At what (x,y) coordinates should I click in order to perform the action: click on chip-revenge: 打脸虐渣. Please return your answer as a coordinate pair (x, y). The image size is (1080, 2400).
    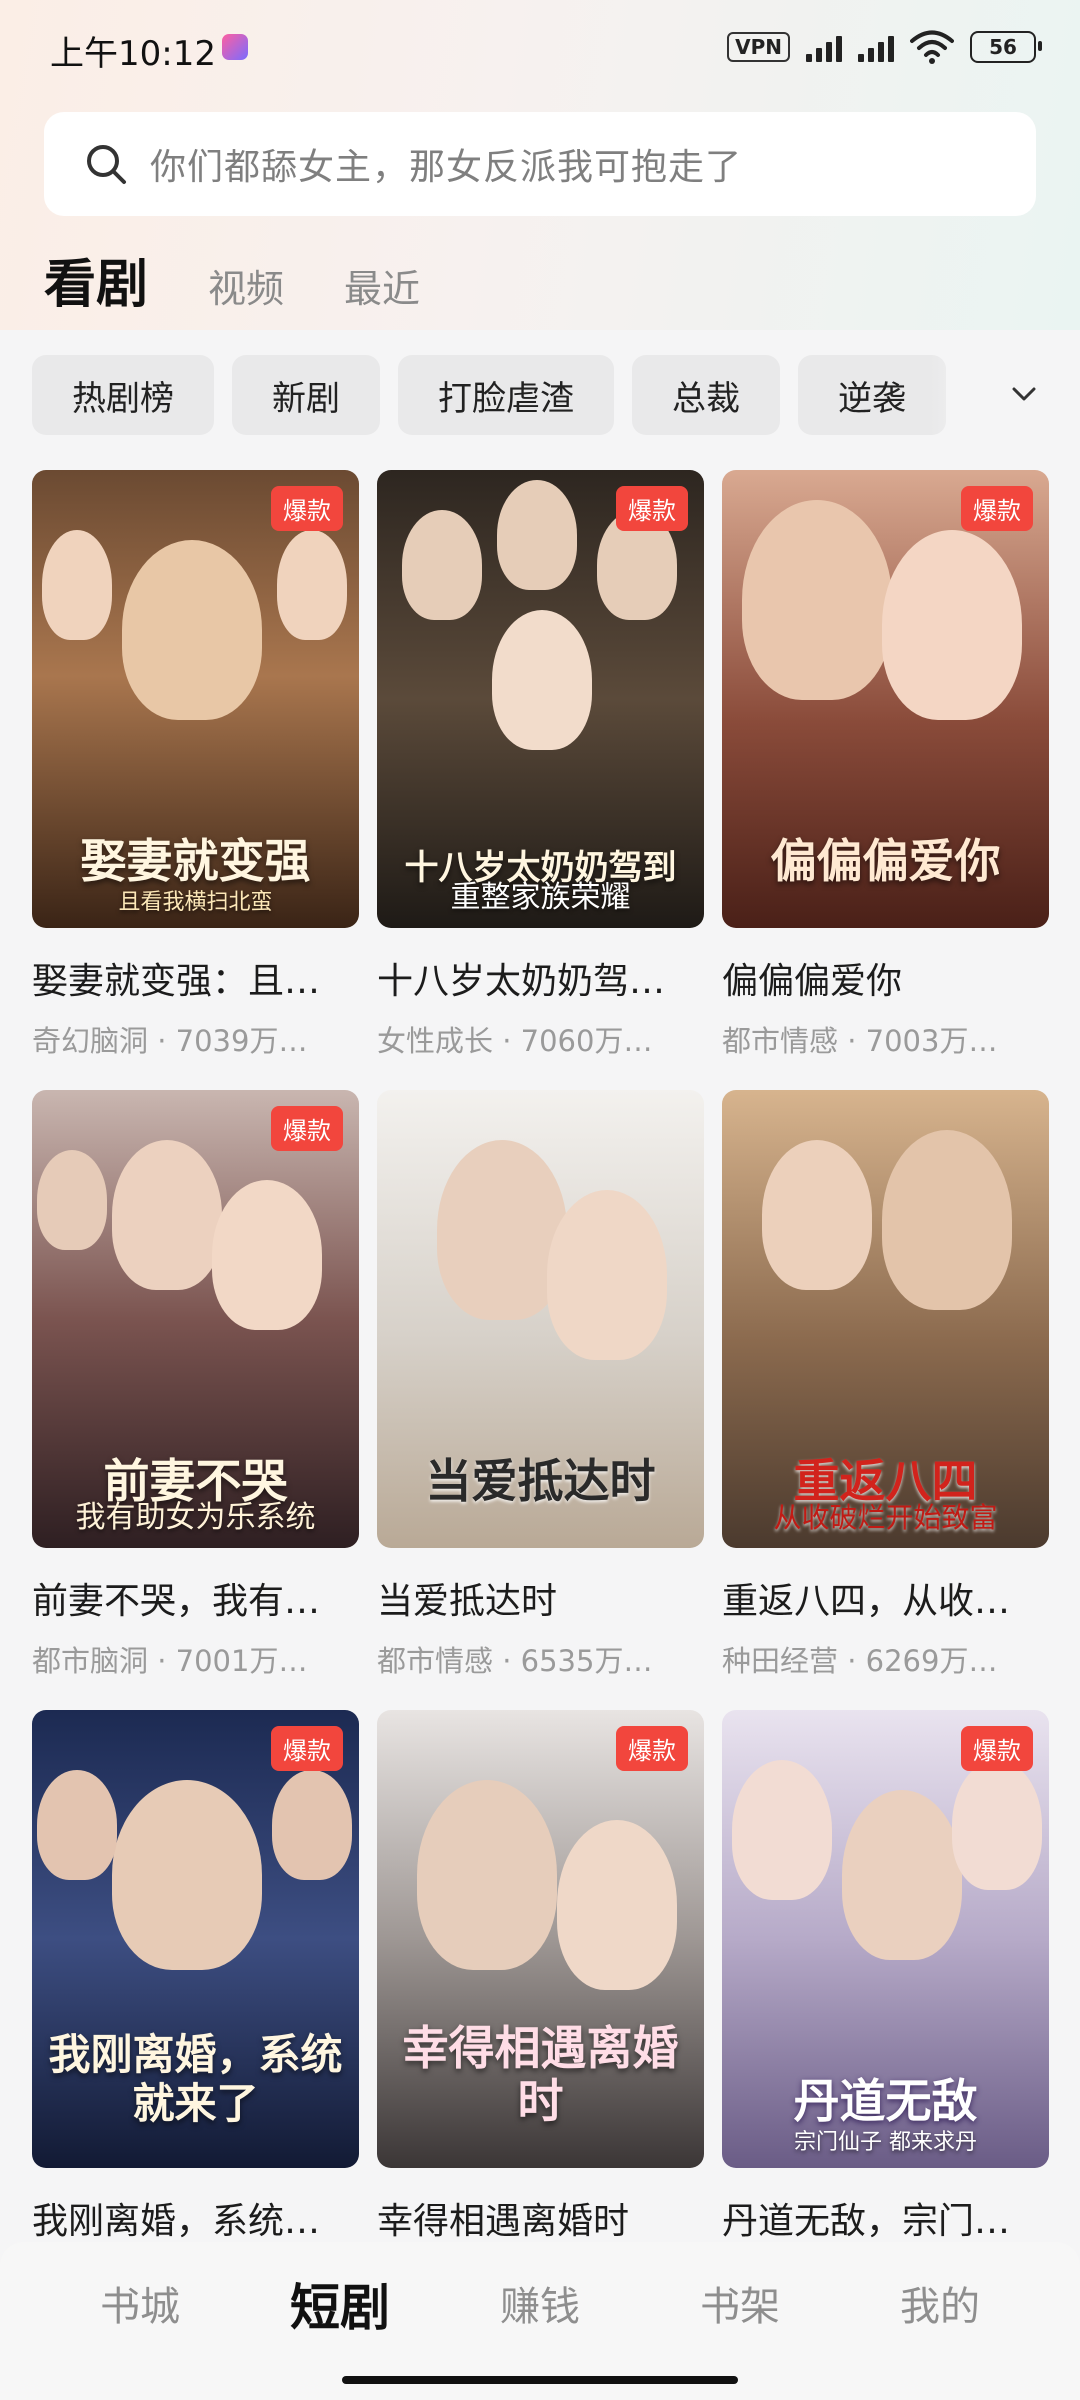
    Looking at the image, I should click on (506, 395).